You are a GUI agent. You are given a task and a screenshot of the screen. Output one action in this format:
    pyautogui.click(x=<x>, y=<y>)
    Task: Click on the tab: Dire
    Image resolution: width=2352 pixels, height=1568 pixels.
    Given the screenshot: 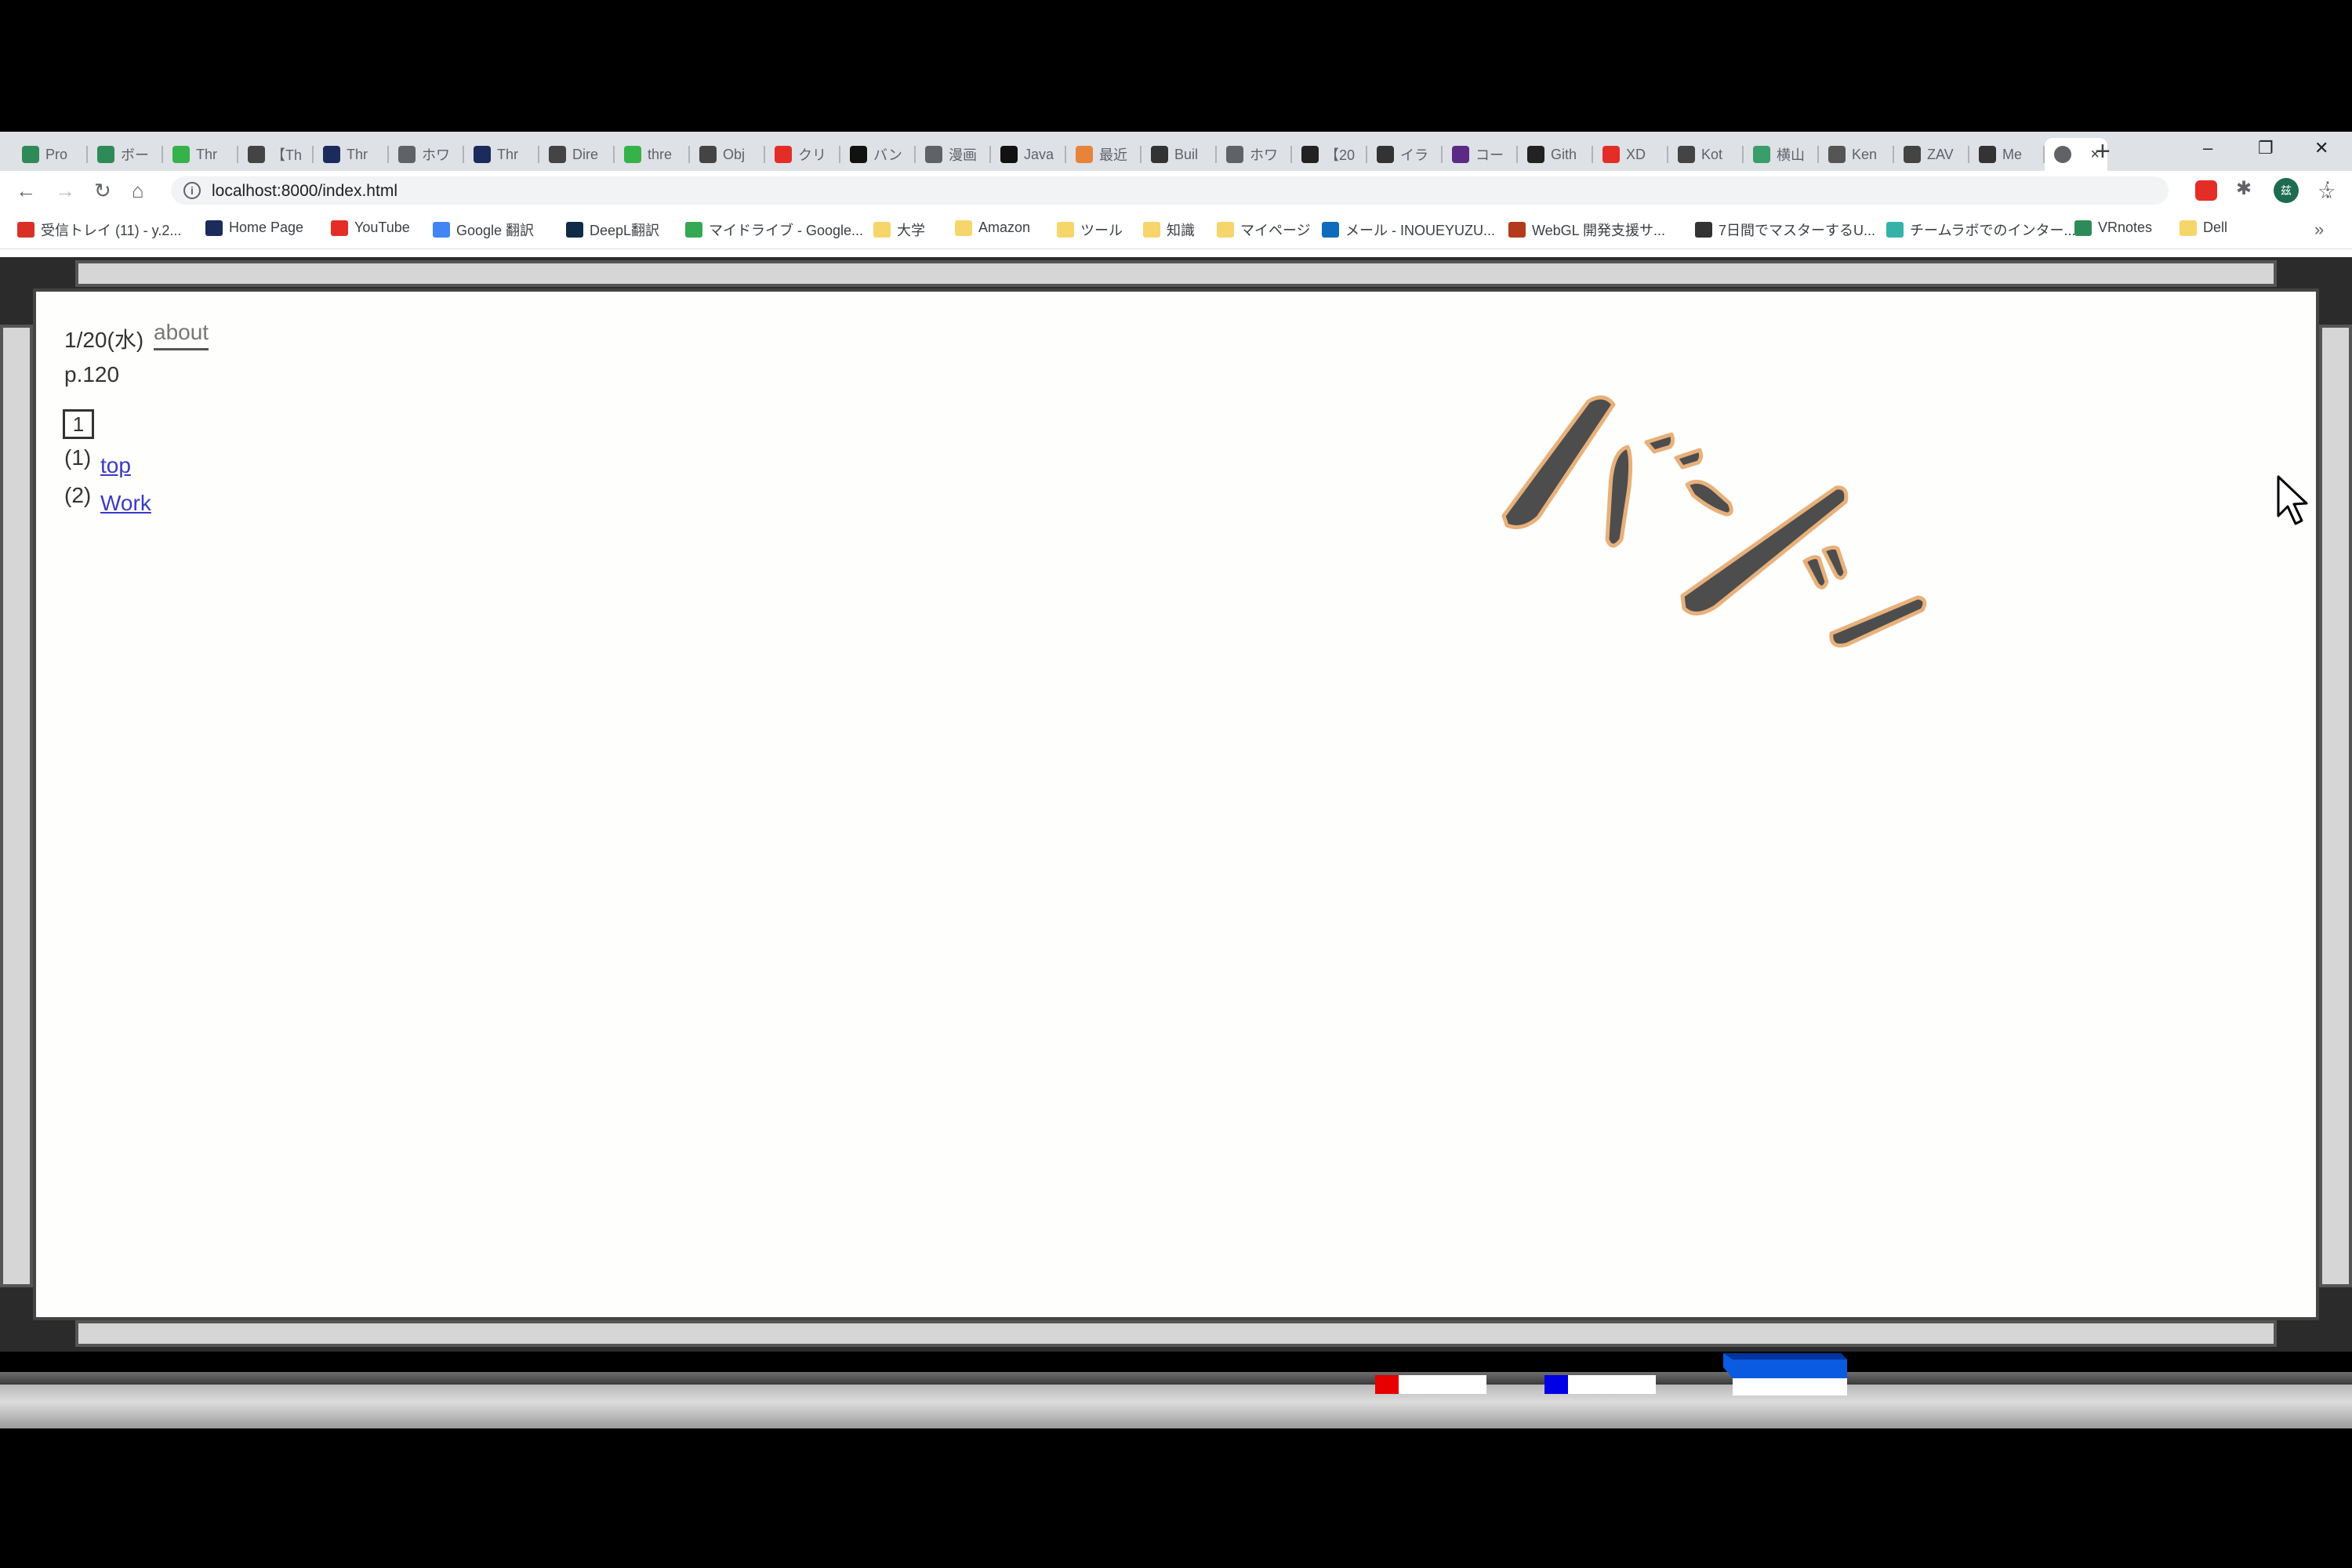 What is the action you would take?
    pyautogui.click(x=577, y=154)
    